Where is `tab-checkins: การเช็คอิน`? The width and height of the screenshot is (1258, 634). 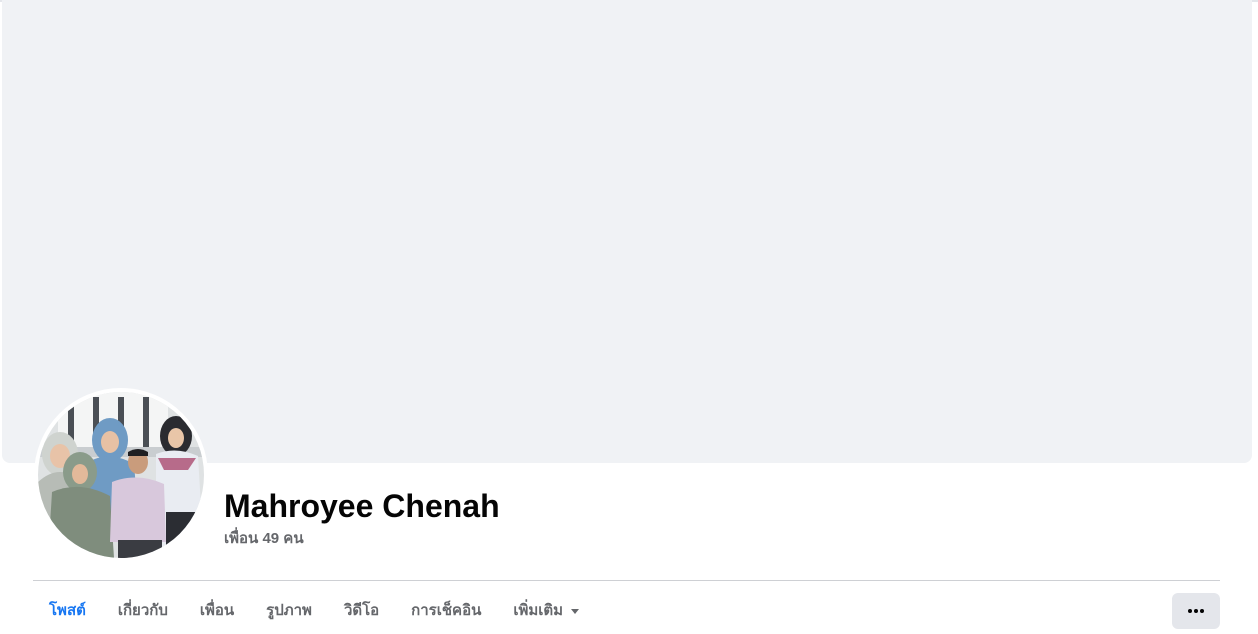 tab-checkins: การเช็คอิน is located at coordinates (446, 610).